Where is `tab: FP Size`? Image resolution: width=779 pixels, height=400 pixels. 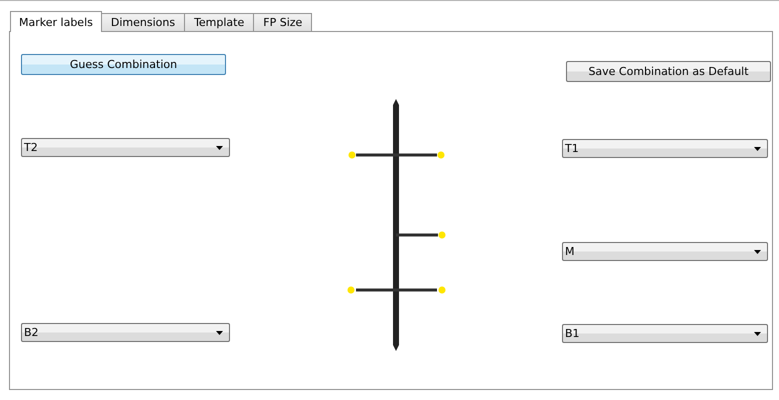 tab: FP Size is located at coordinates (282, 22).